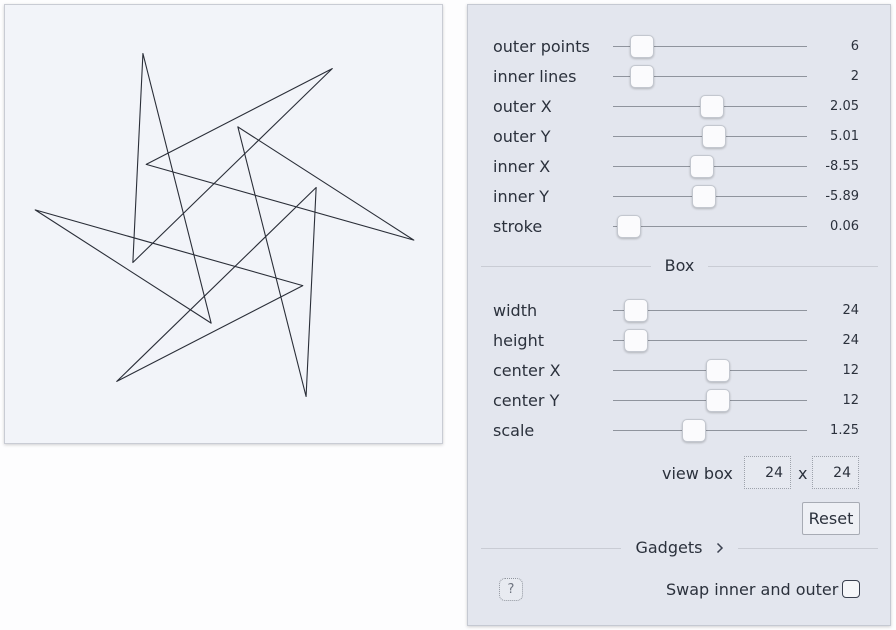 This screenshot has height=630, width=896. What do you see at coordinates (518, 226) in the screenshot?
I see `slider-label: stroke` at bounding box center [518, 226].